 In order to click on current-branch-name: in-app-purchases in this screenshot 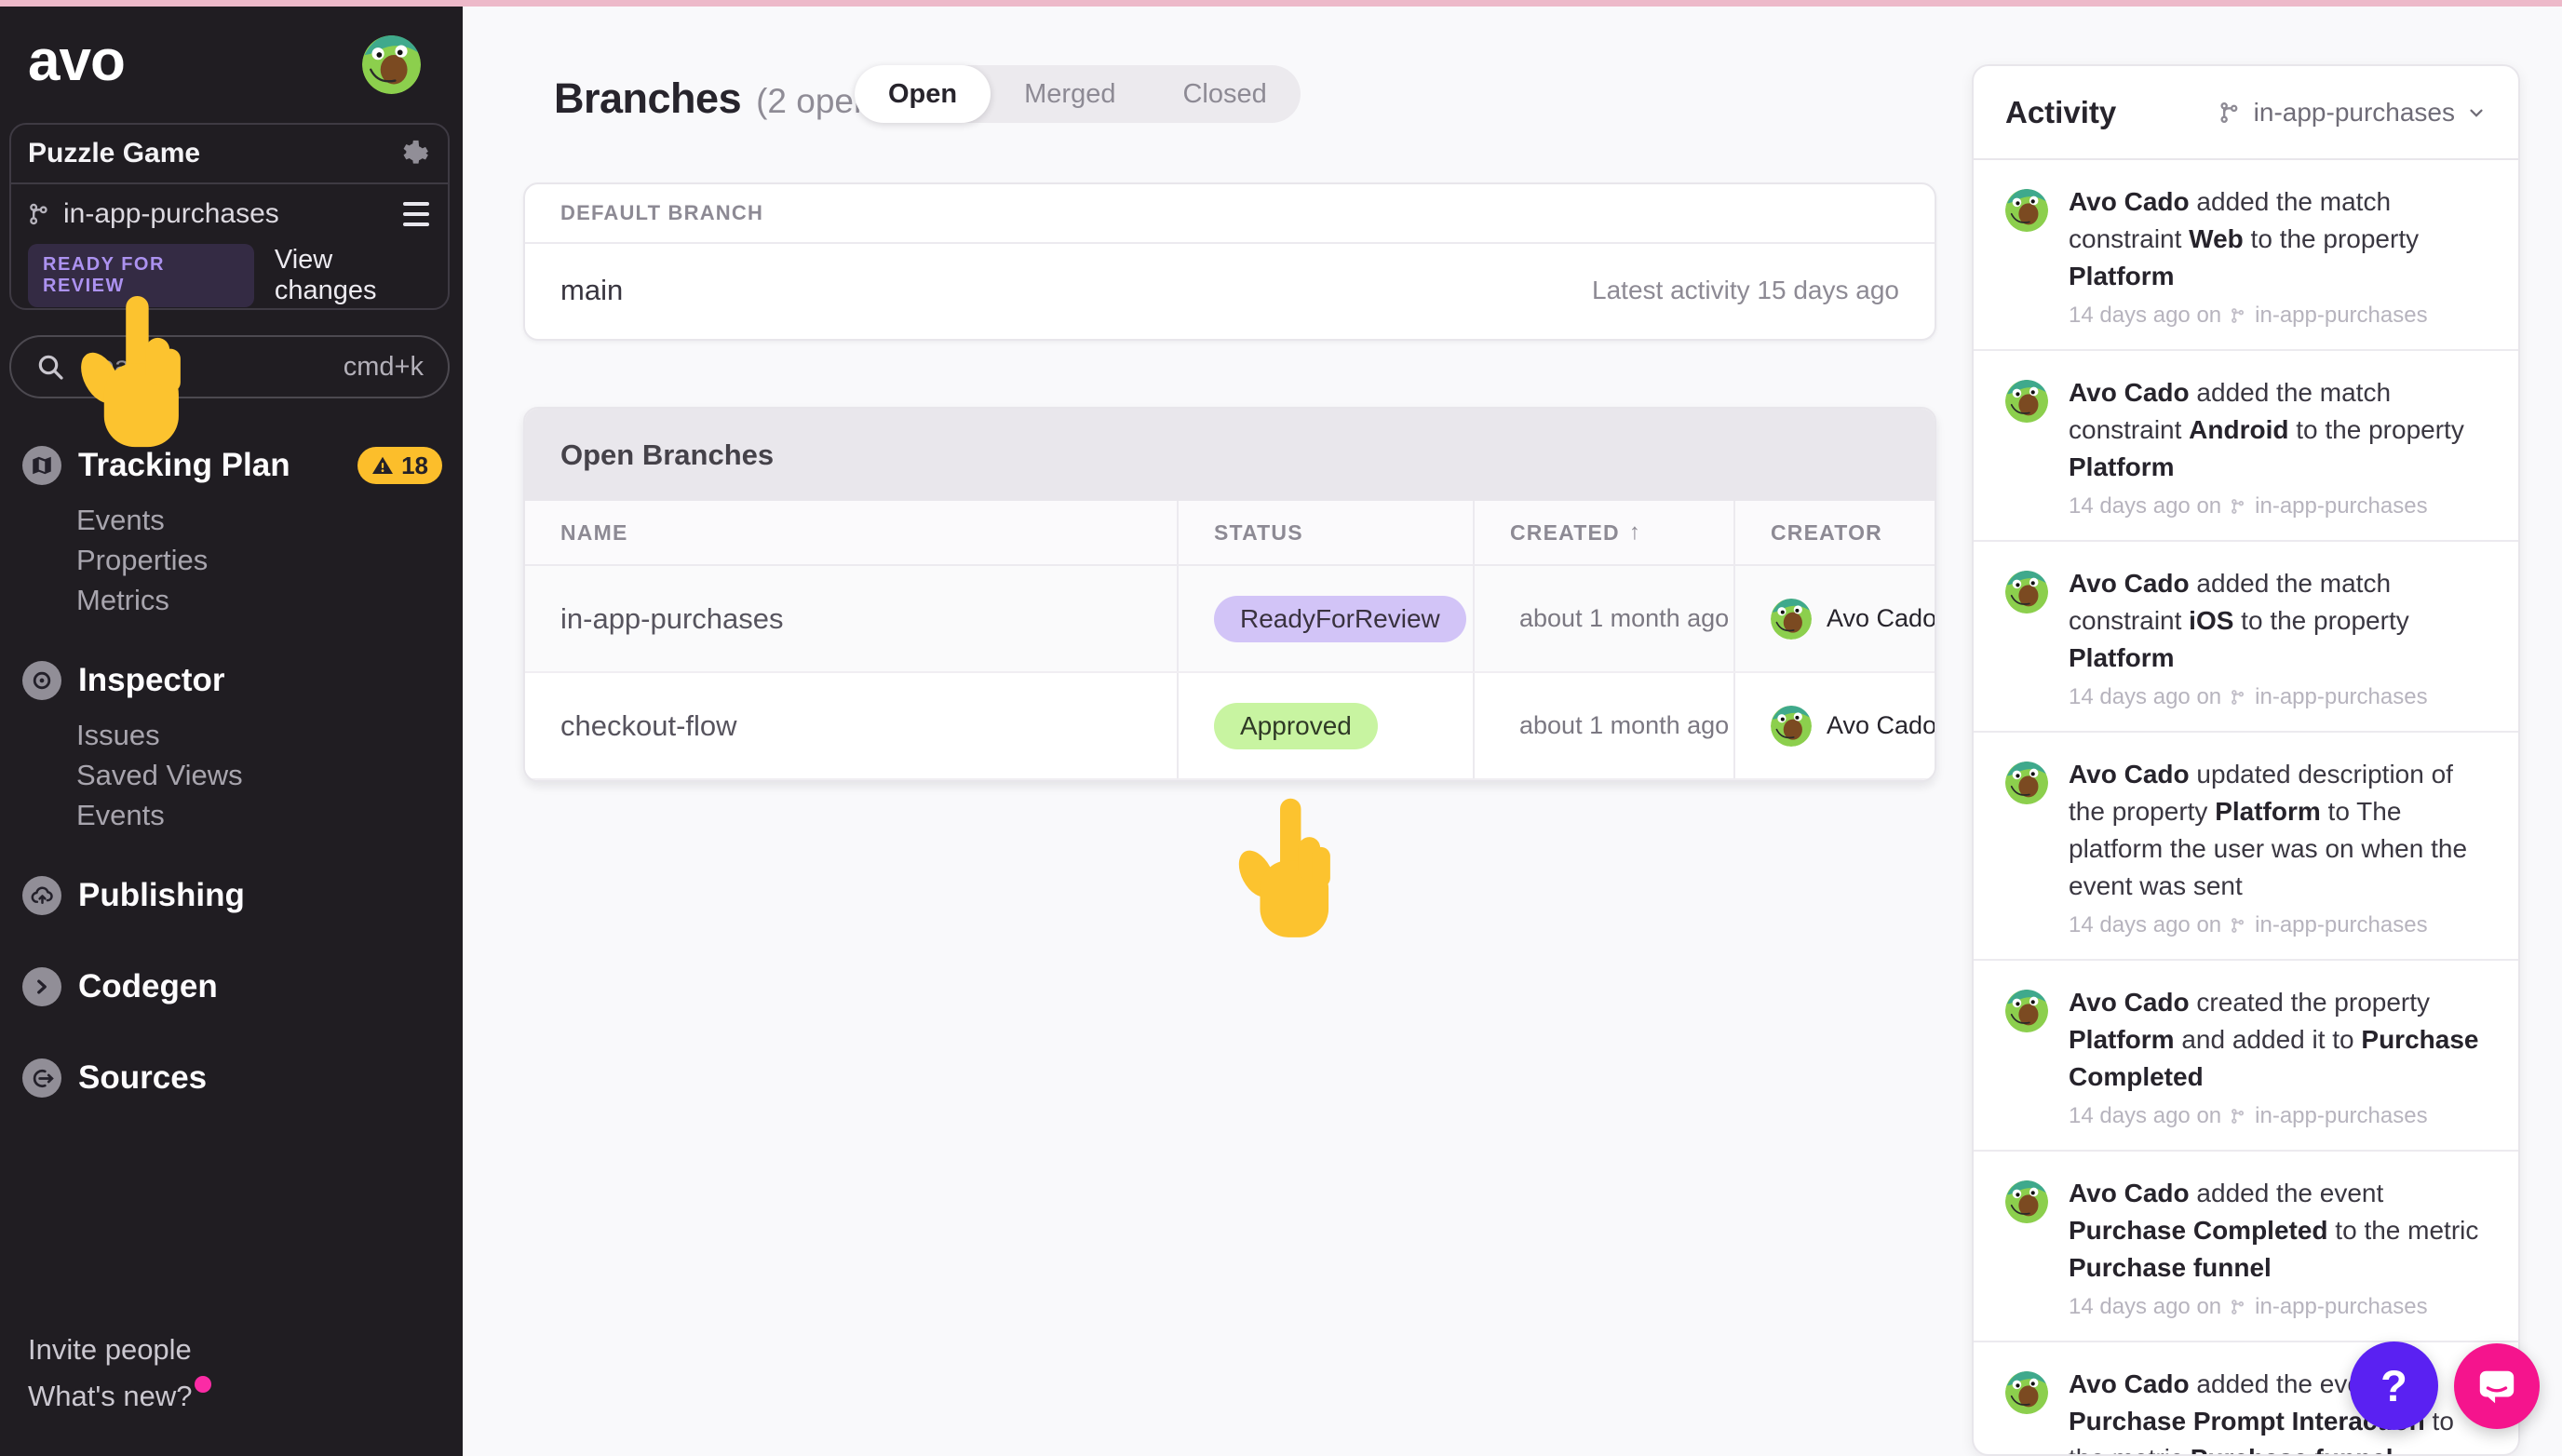, I will do `click(228, 214)`.